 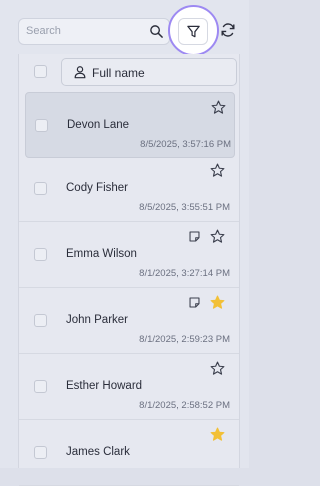 I want to click on list-header: Full name, so click(x=129, y=73).